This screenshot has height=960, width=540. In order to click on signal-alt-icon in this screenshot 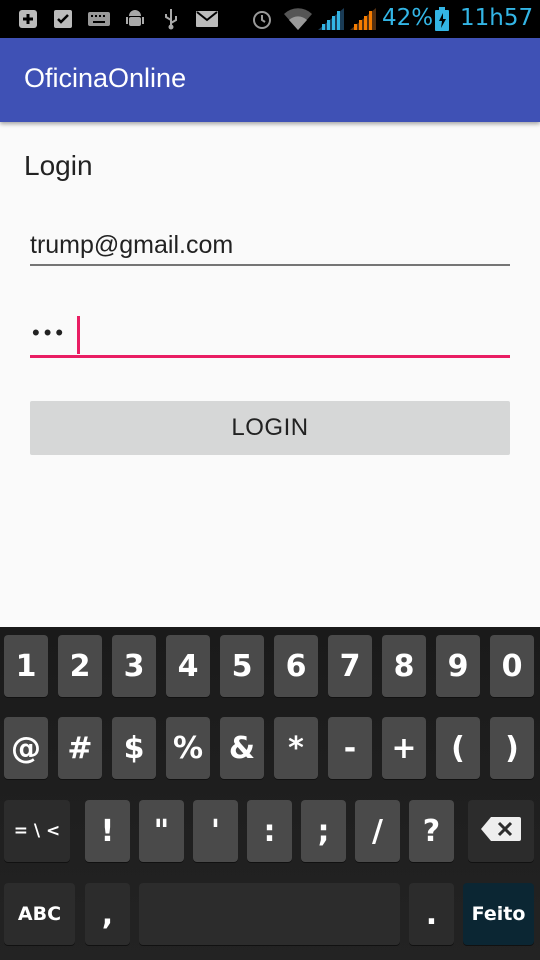, I will do `click(363, 19)`.